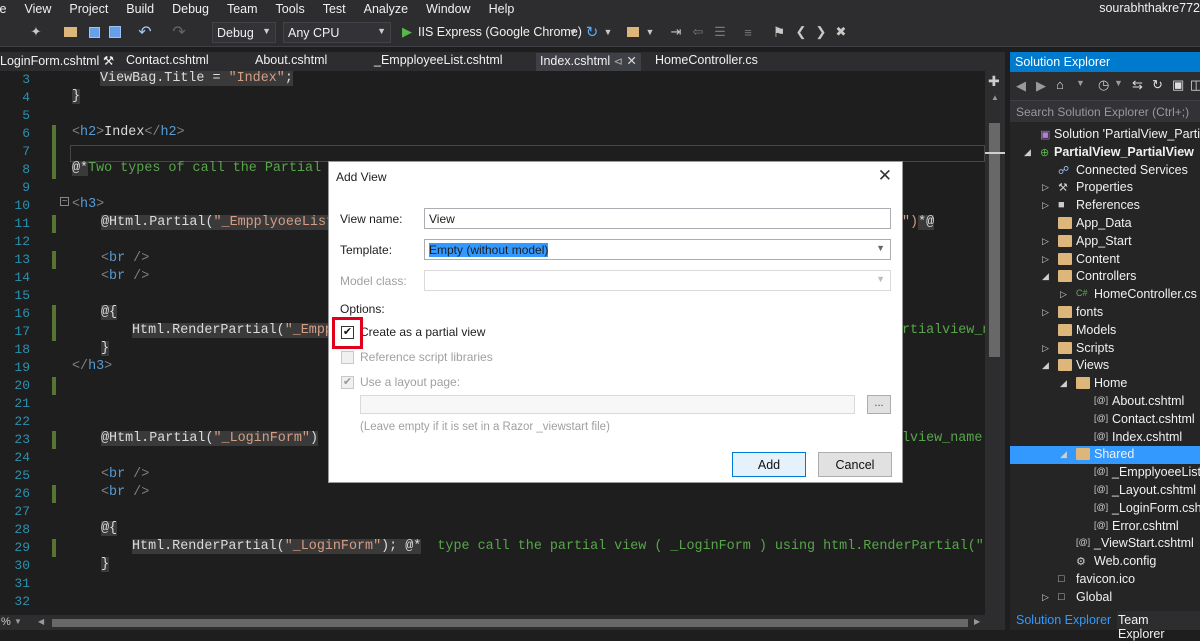  I want to click on step-into-icon: ⇥, so click(676, 32).